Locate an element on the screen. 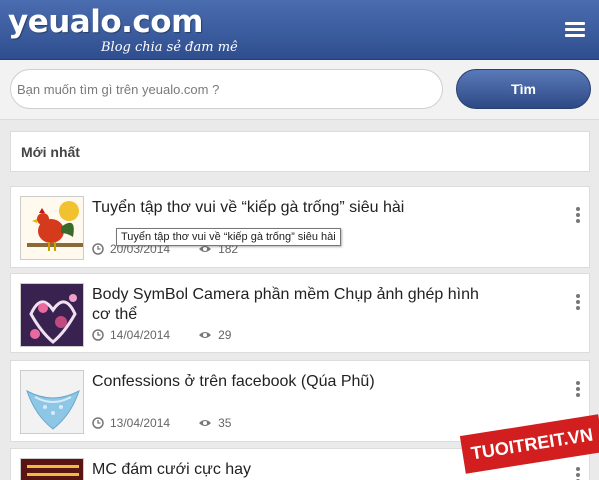  site-logo: yeualo.com is located at coordinates (105, 22).